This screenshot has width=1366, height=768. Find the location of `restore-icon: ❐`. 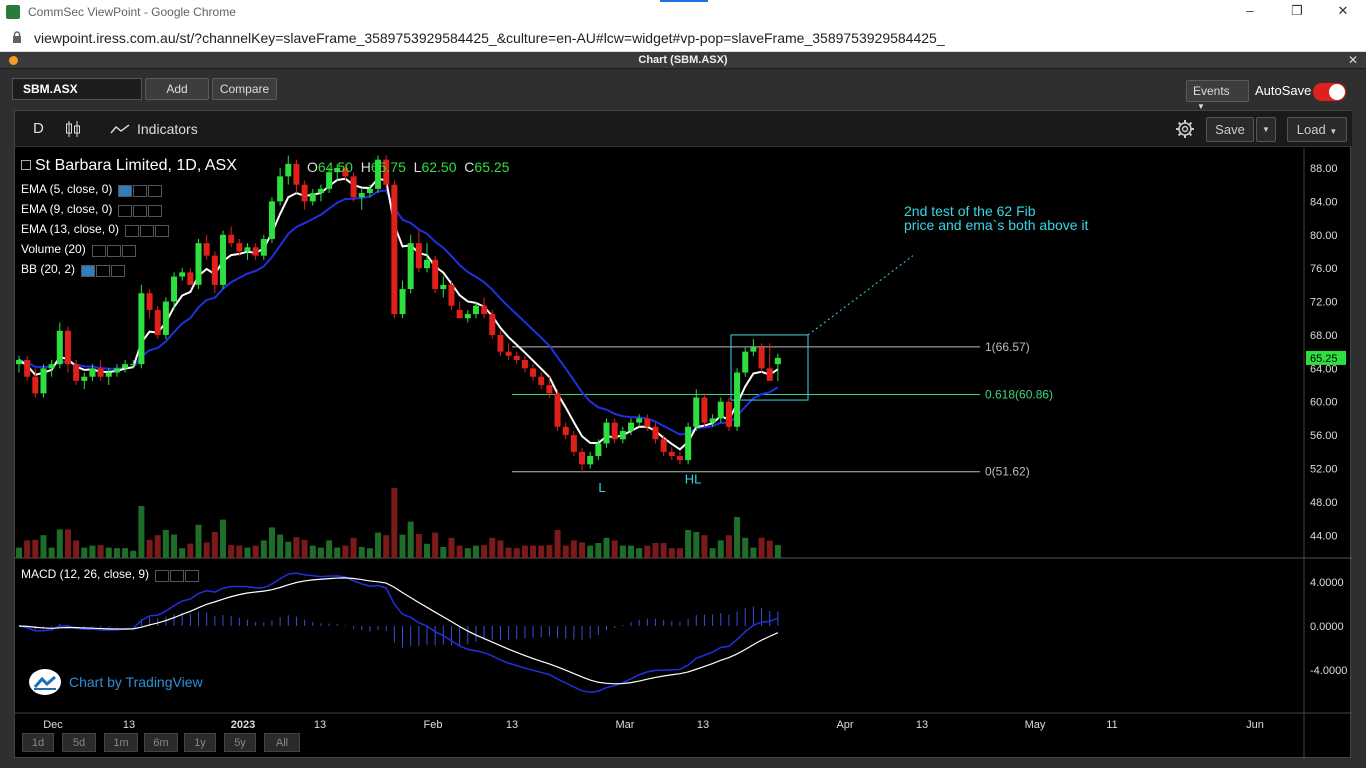

restore-icon: ❐ is located at coordinates (1297, 11).